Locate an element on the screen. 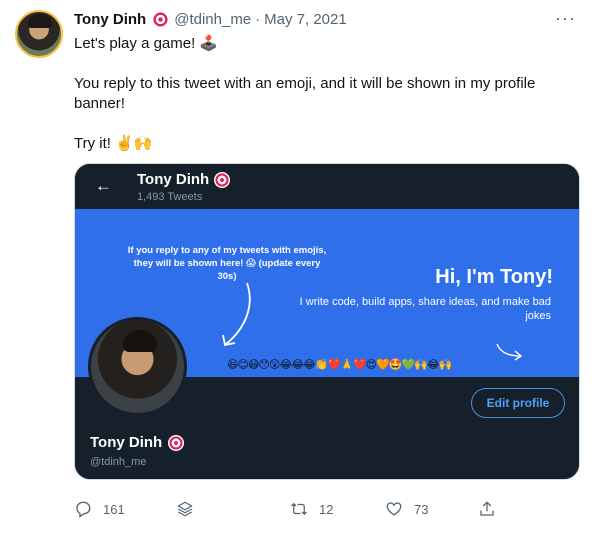 This screenshot has height=539, width=598. share-button is located at coordinates (492, 509).